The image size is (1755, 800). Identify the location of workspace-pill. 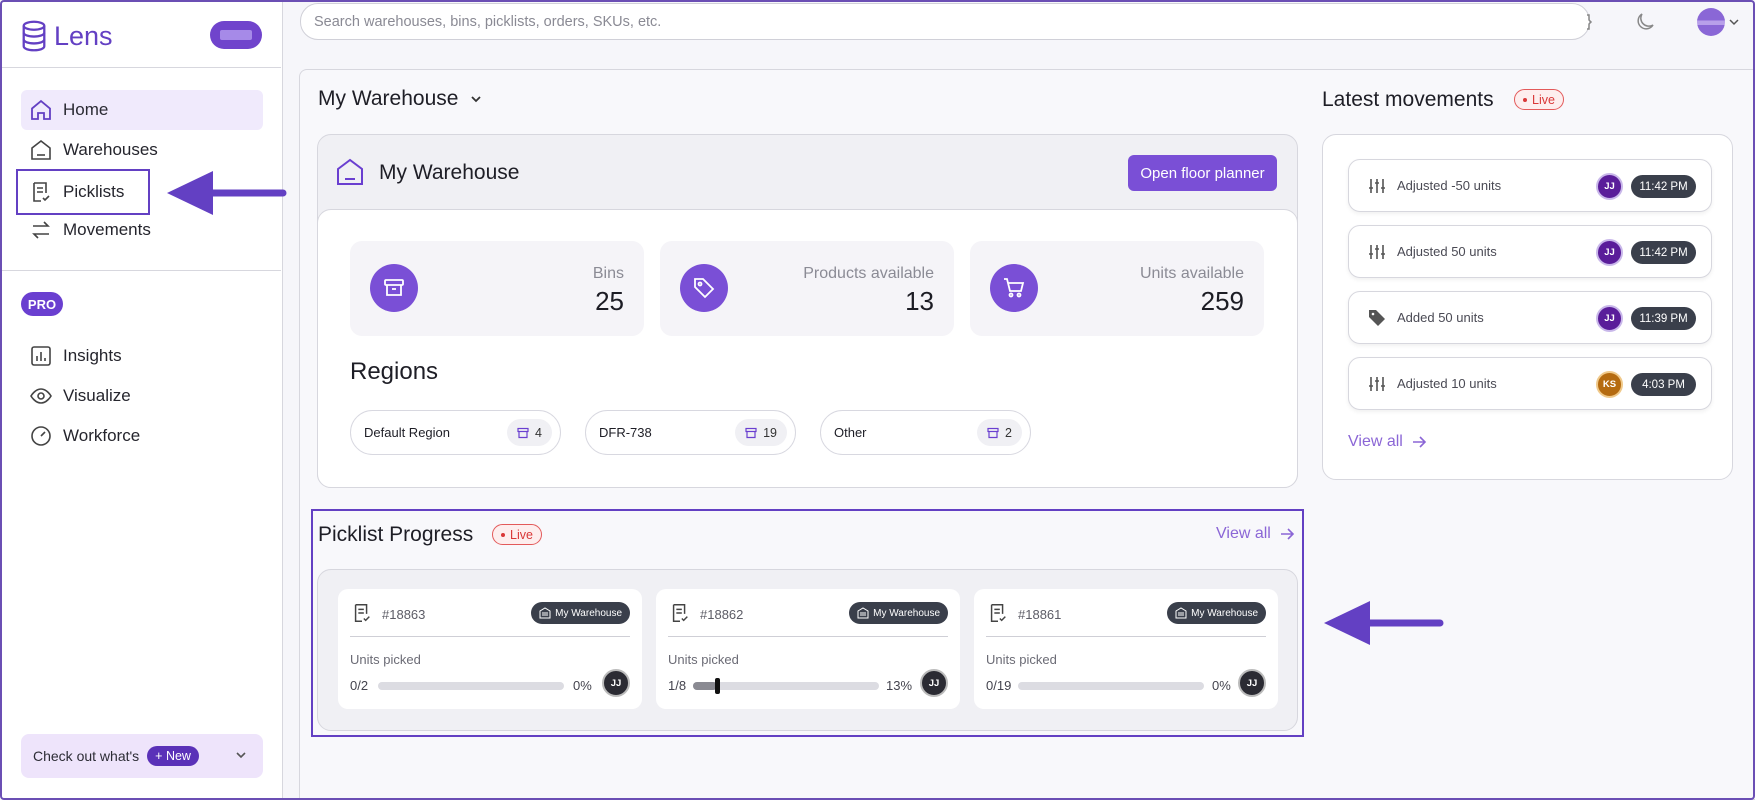
(236, 35).